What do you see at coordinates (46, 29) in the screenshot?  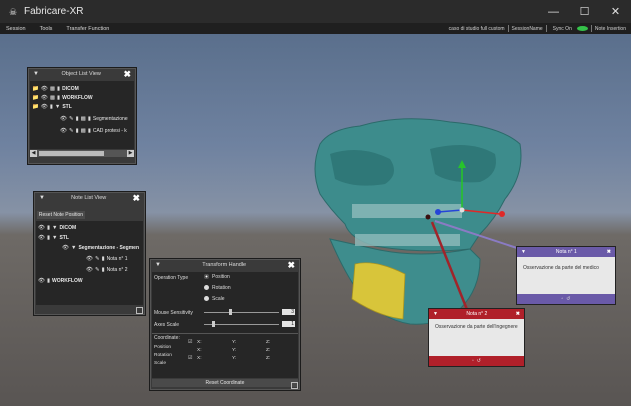 I see `menu-tools: Tools` at bounding box center [46, 29].